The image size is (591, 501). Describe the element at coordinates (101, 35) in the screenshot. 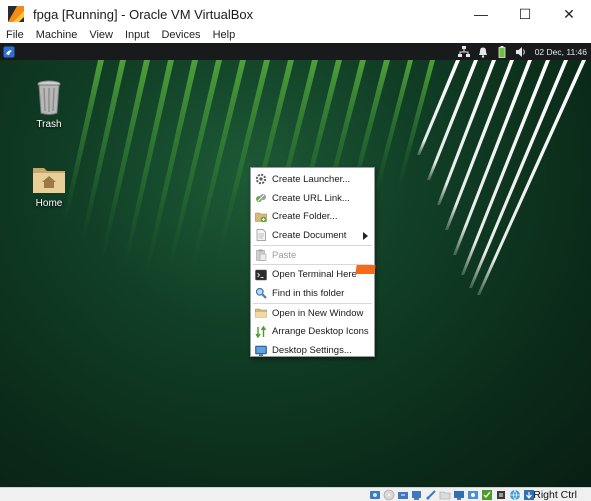

I see `menu-view: View` at that location.